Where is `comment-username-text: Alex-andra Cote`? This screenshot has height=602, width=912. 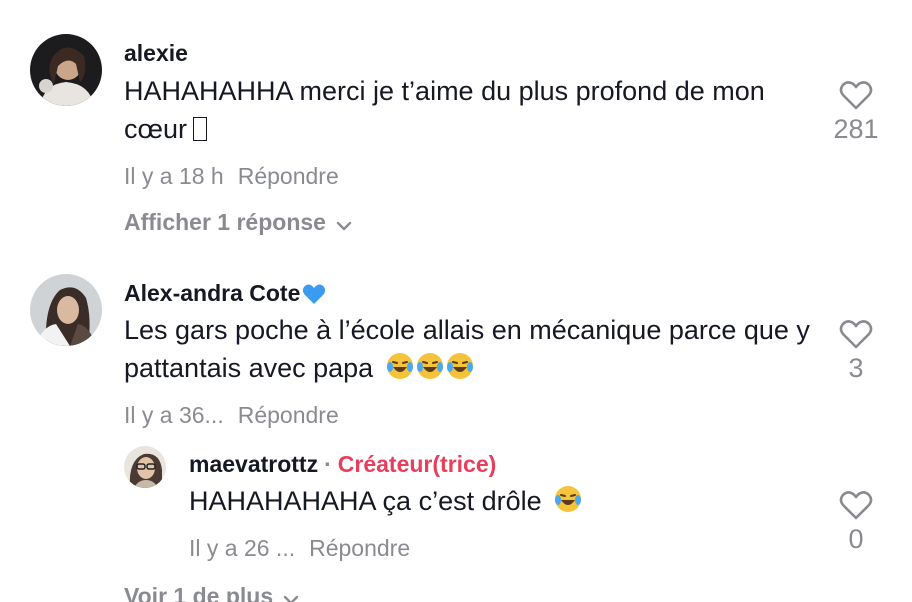
comment-username-text: Alex-andra Cote is located at coordinates (212, 293).